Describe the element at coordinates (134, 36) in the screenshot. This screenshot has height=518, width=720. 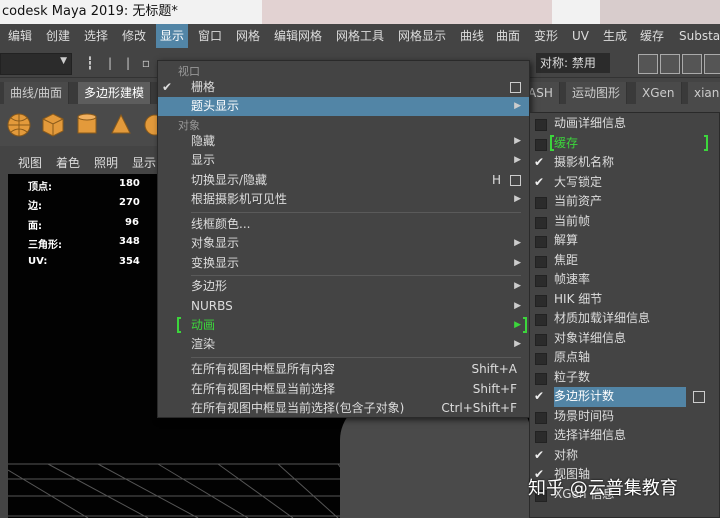
I see `menu-modify: 修改` at that location.